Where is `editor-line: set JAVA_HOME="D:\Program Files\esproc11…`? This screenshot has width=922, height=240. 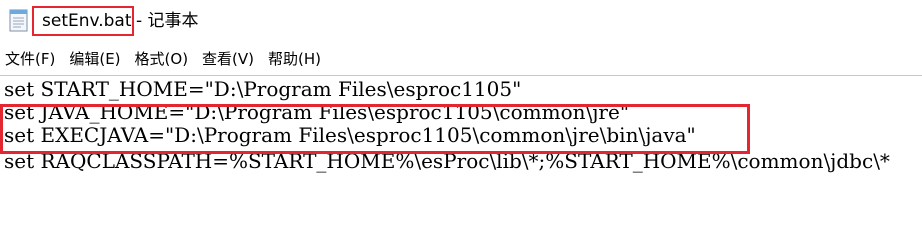 editor-line: set JAVA_HOME="D:\Program Files\esproc11… is located at coordinates (317, 112).